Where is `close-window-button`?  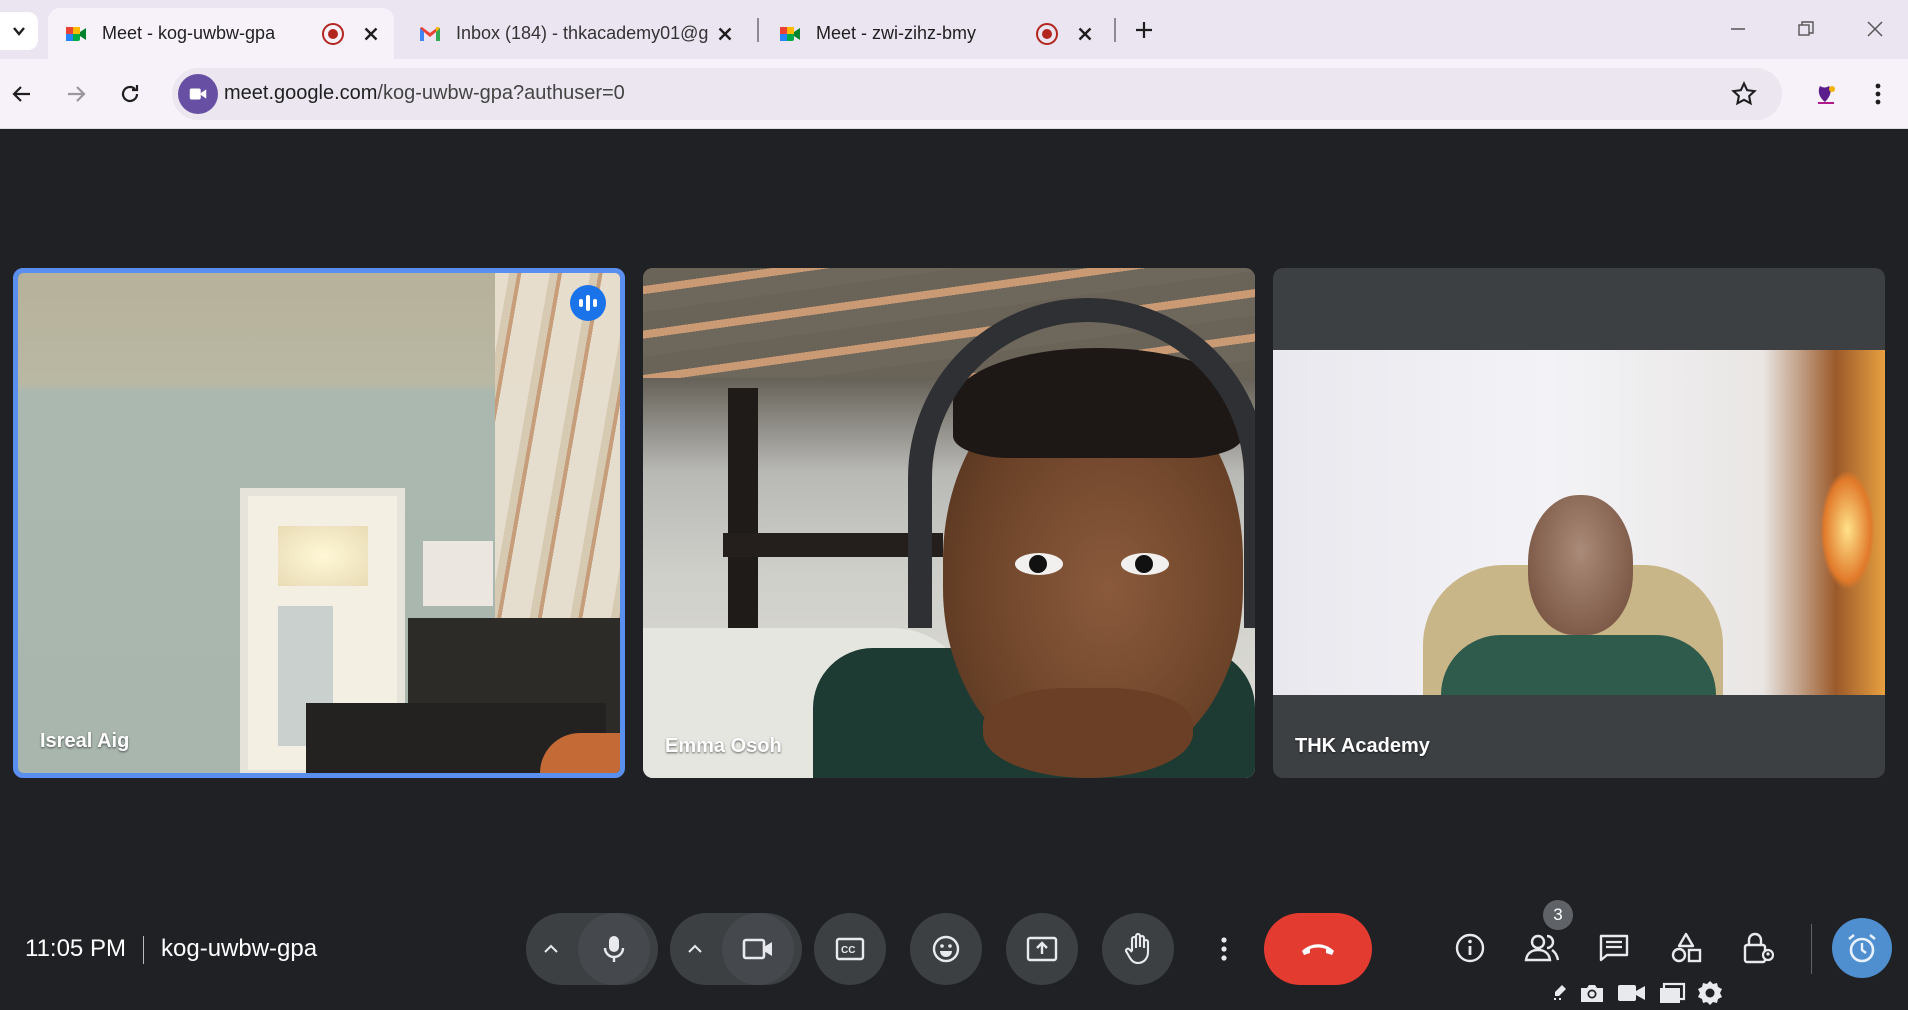
close-window-button is located at coordinates (1875, 29).